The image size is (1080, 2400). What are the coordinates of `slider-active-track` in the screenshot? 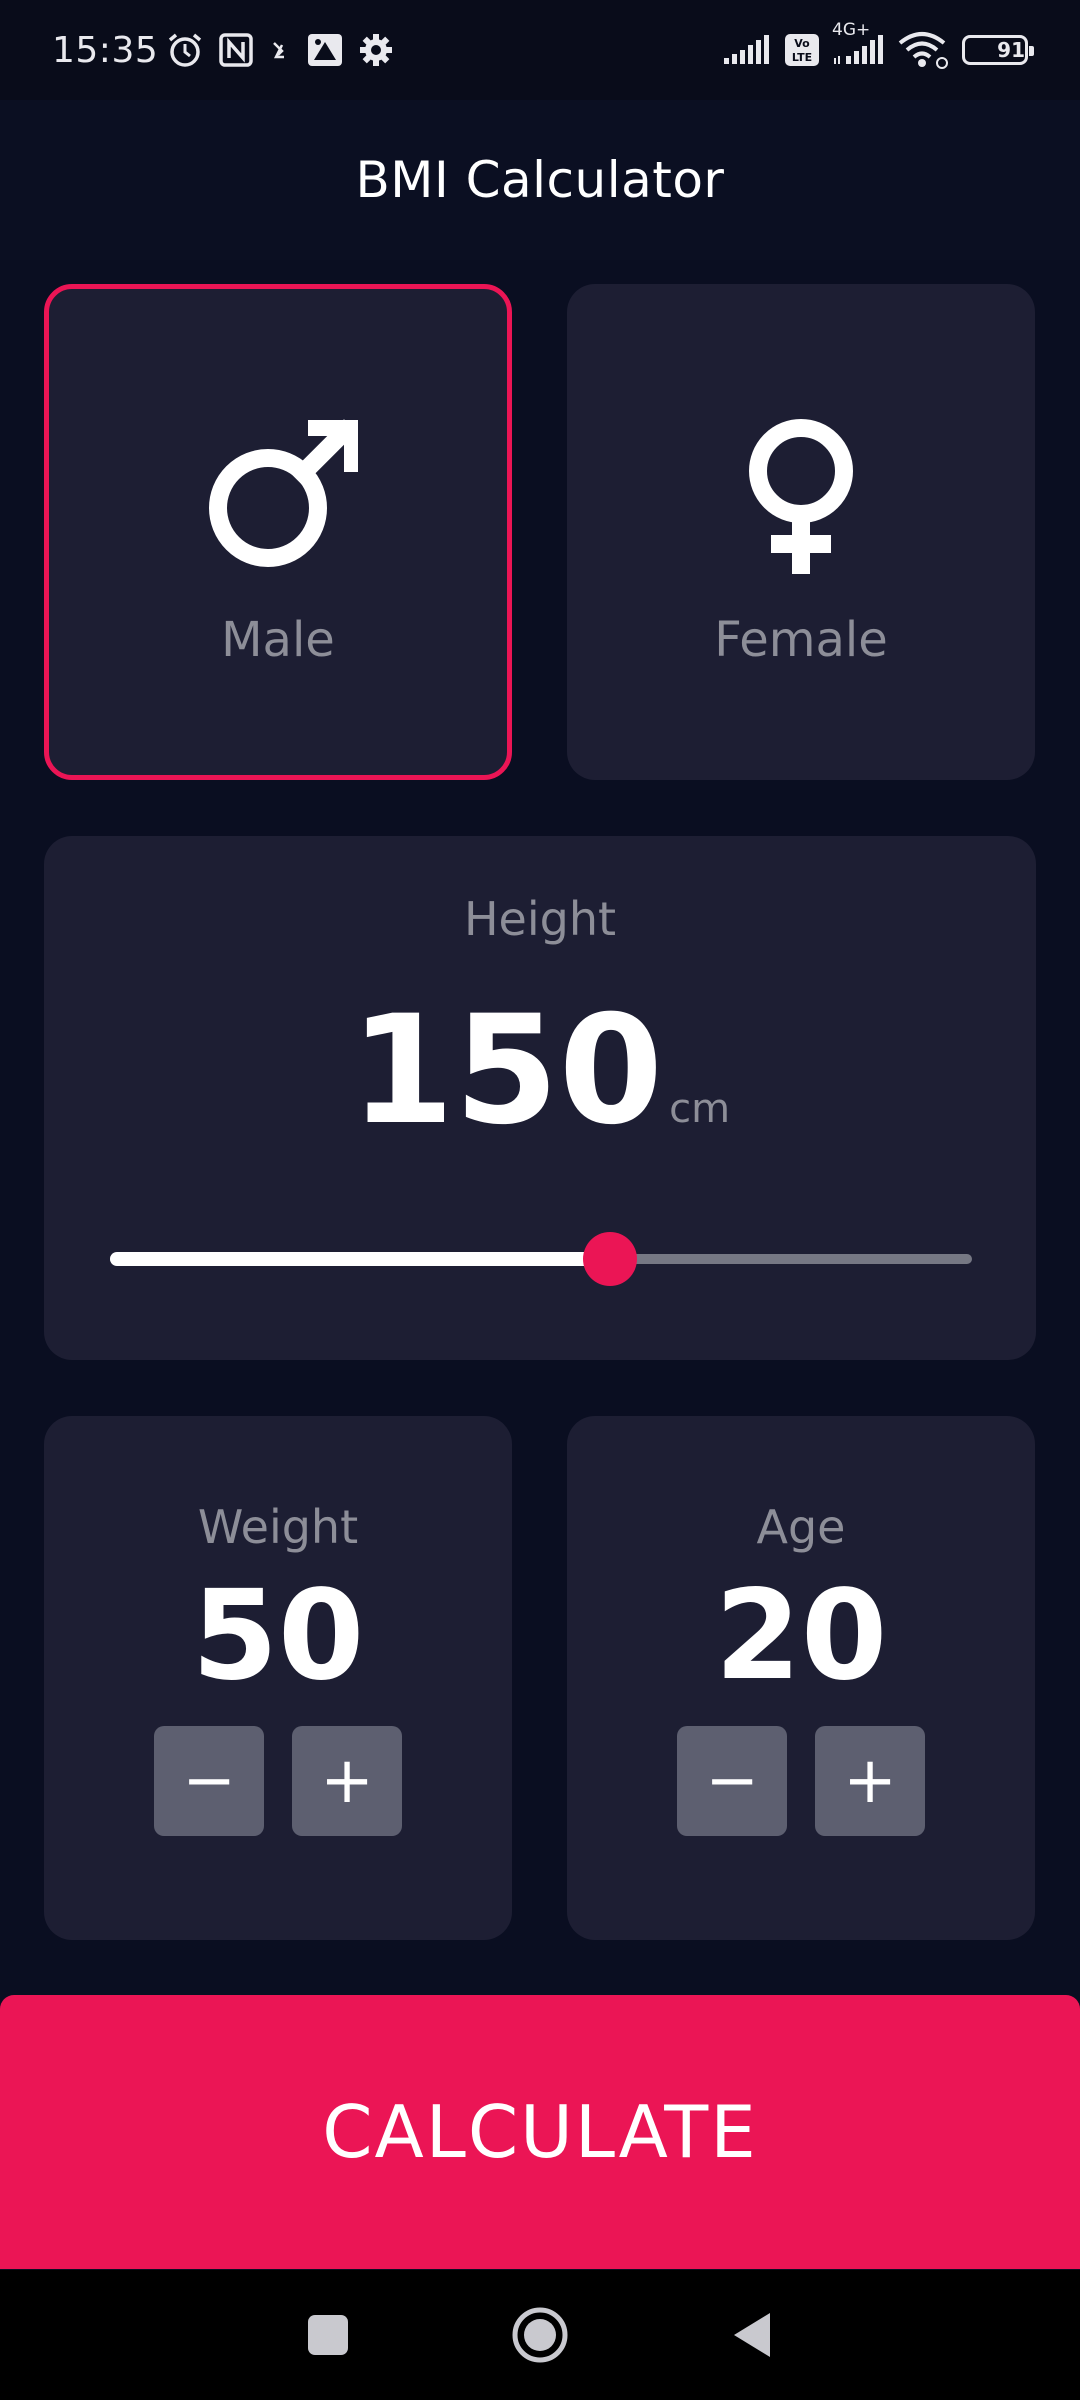 It's located at (360, 1259).